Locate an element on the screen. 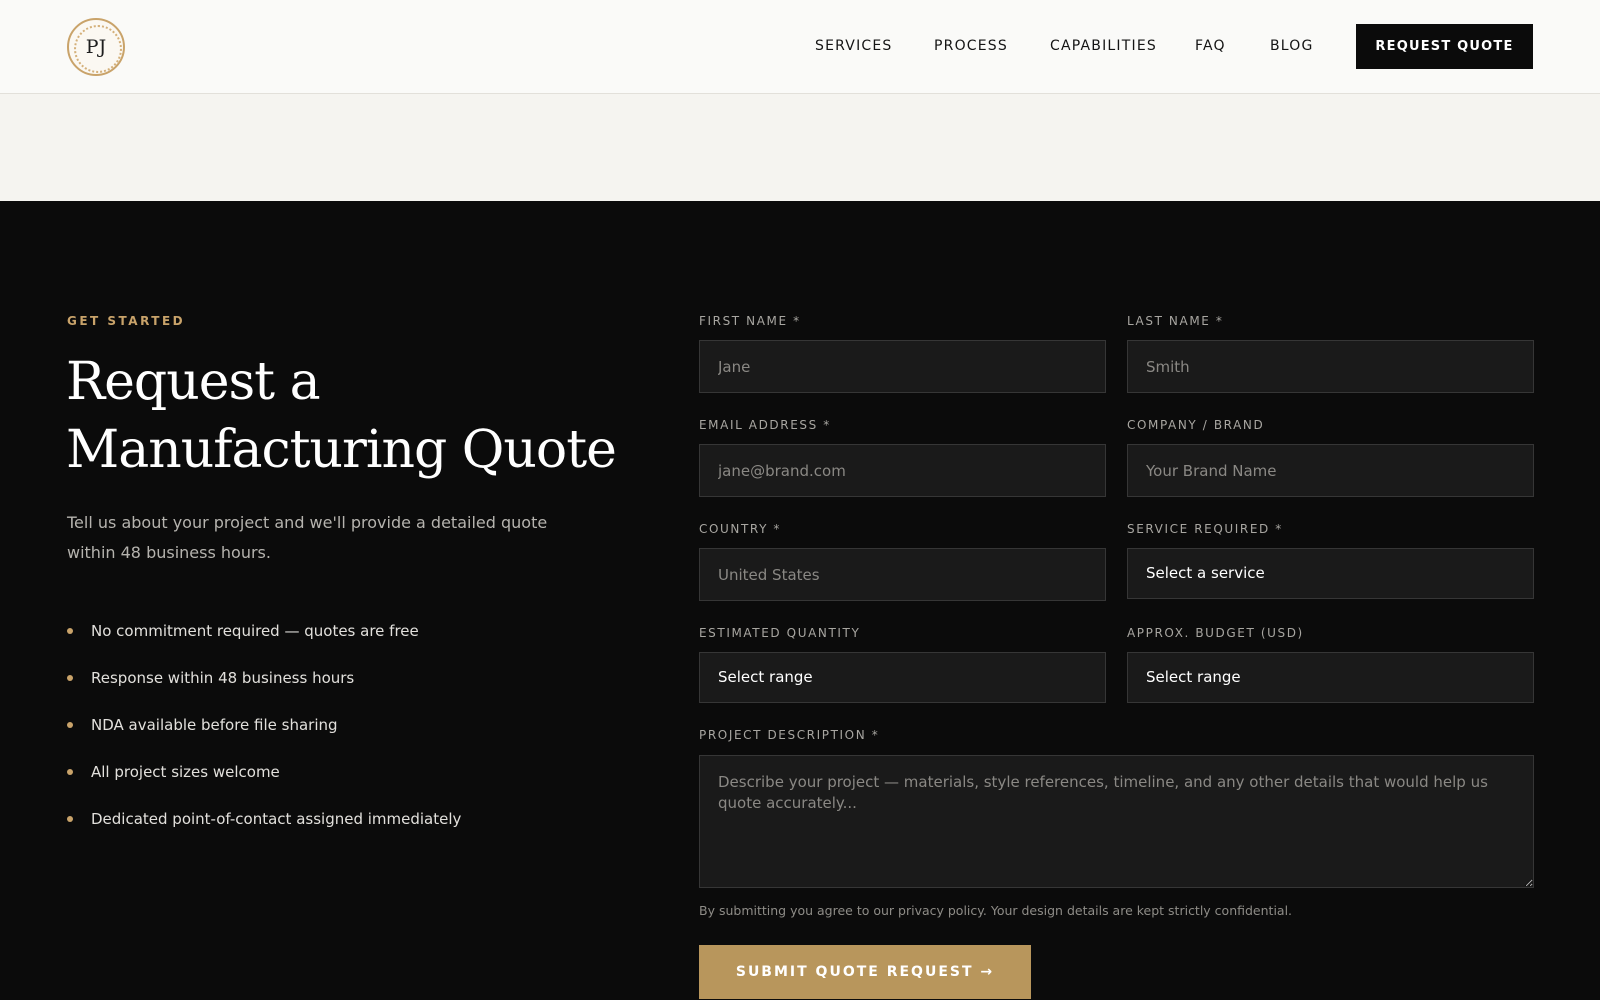 The image size is (1600, 1000). nav-link-services: SERVICES is located at coordinates (854, 46).